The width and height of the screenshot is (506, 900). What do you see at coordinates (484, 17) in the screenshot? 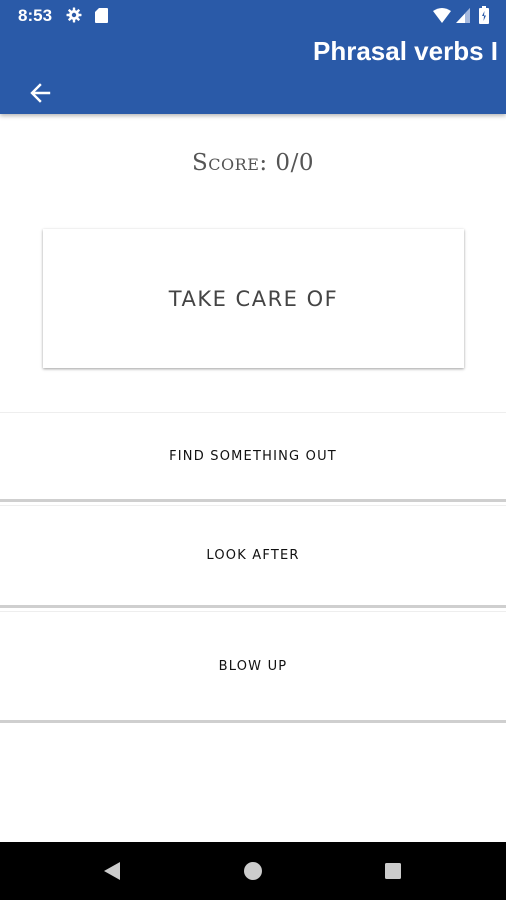
I see `battery-icon` at bounding box center [484, 17].